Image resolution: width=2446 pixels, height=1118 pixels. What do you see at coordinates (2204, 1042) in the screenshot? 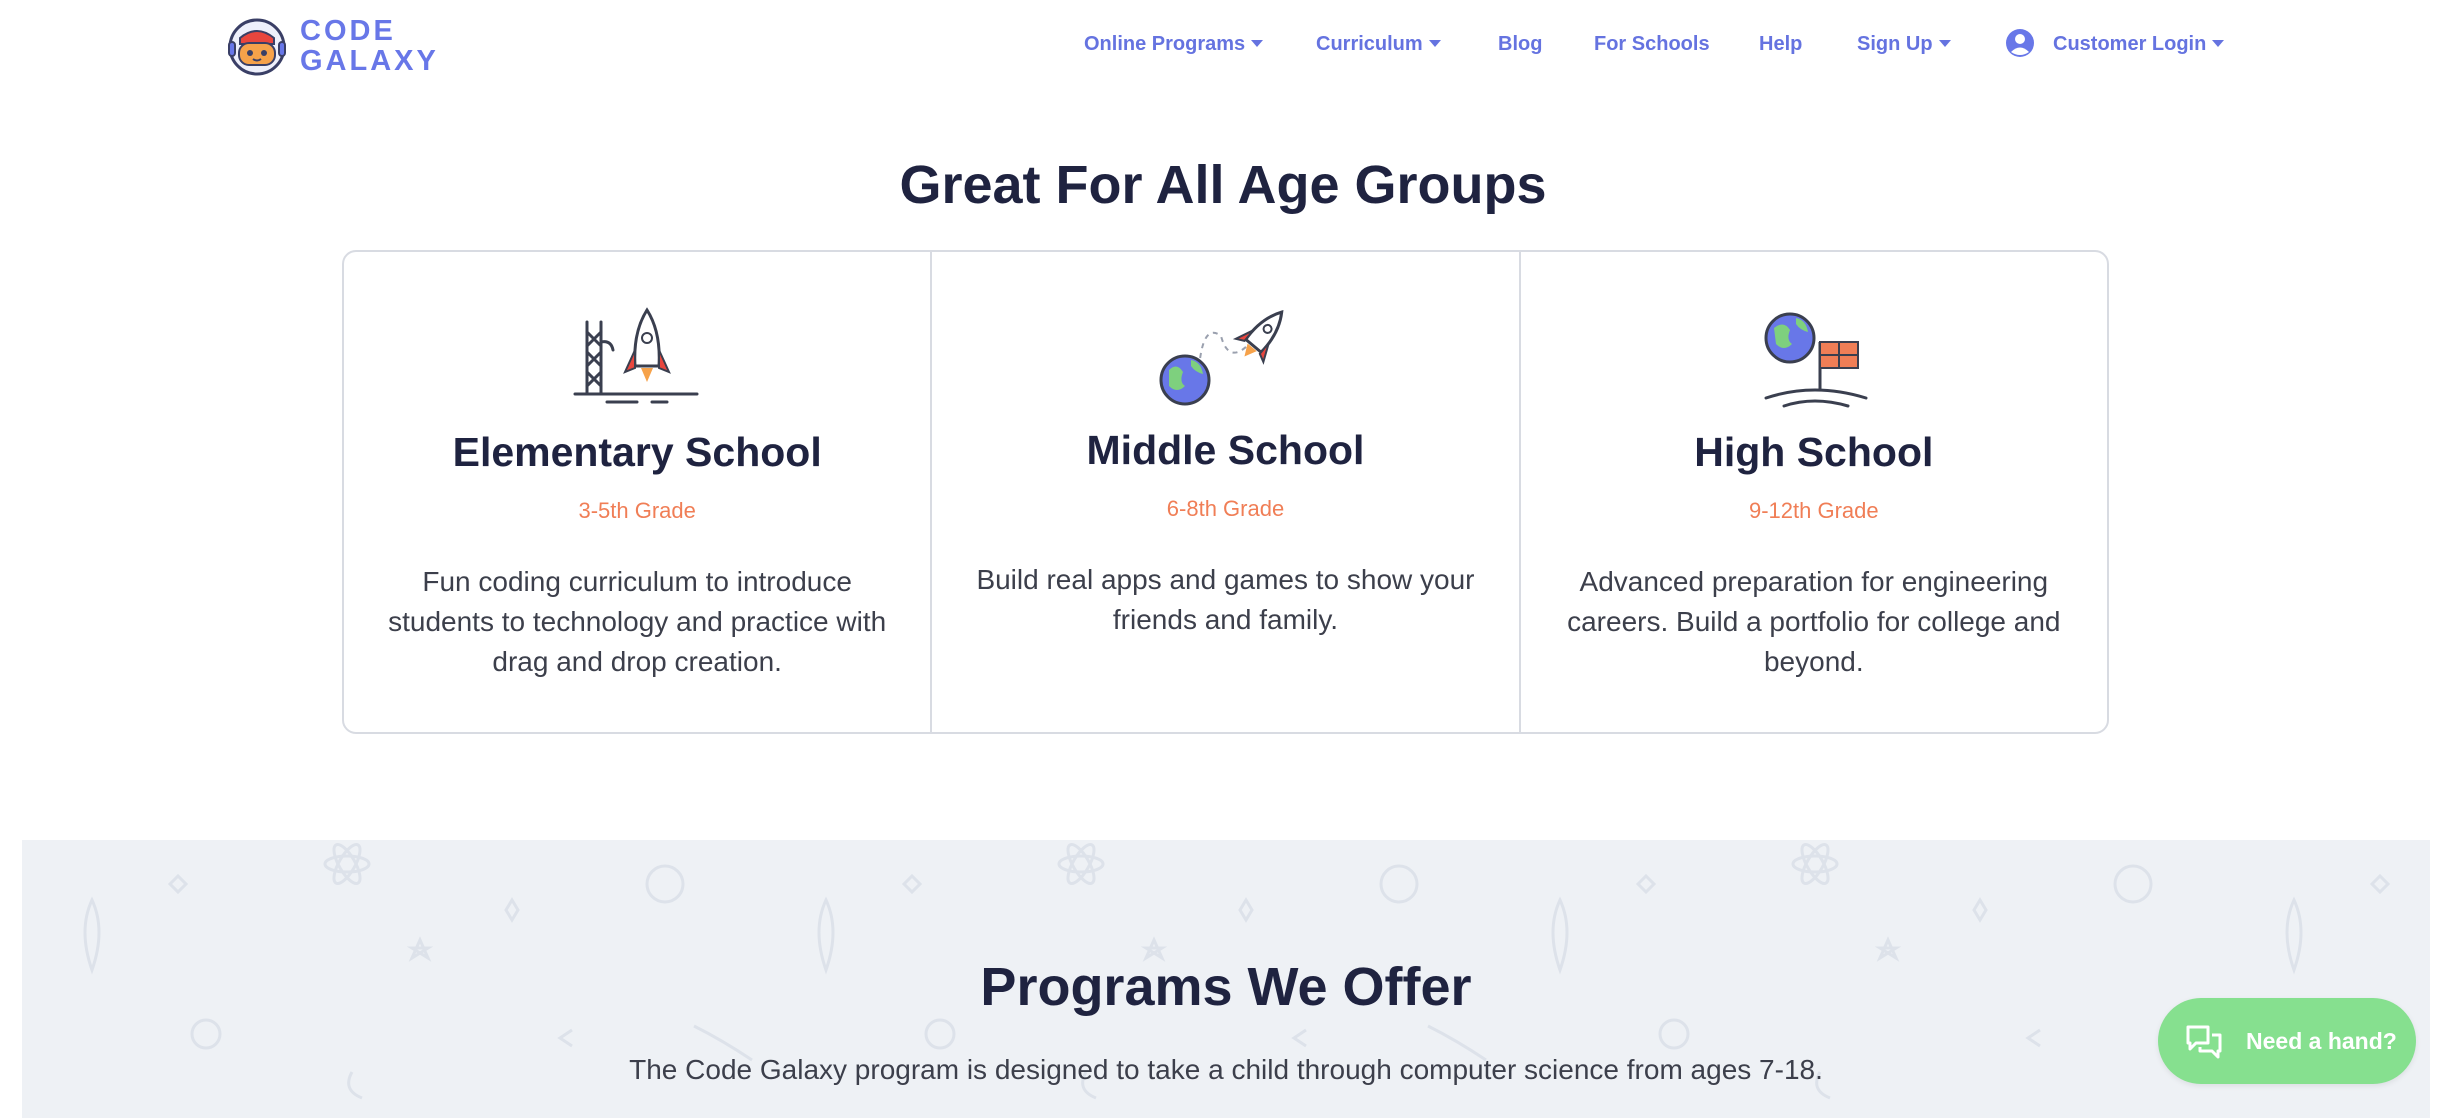
I see `chat-bubbles-icon` at bounding box center [2204, 1042].